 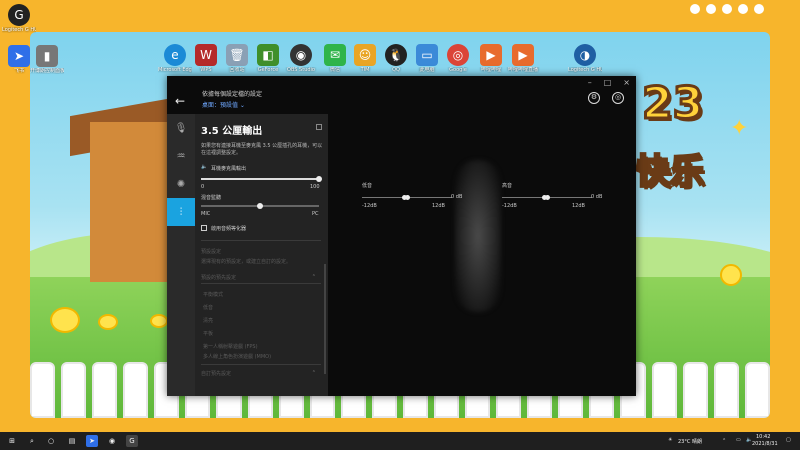 What do you see at coordinates (206, 55) in the screenshot?
I see `wps-icon: W` at bounding box center [206, 55].